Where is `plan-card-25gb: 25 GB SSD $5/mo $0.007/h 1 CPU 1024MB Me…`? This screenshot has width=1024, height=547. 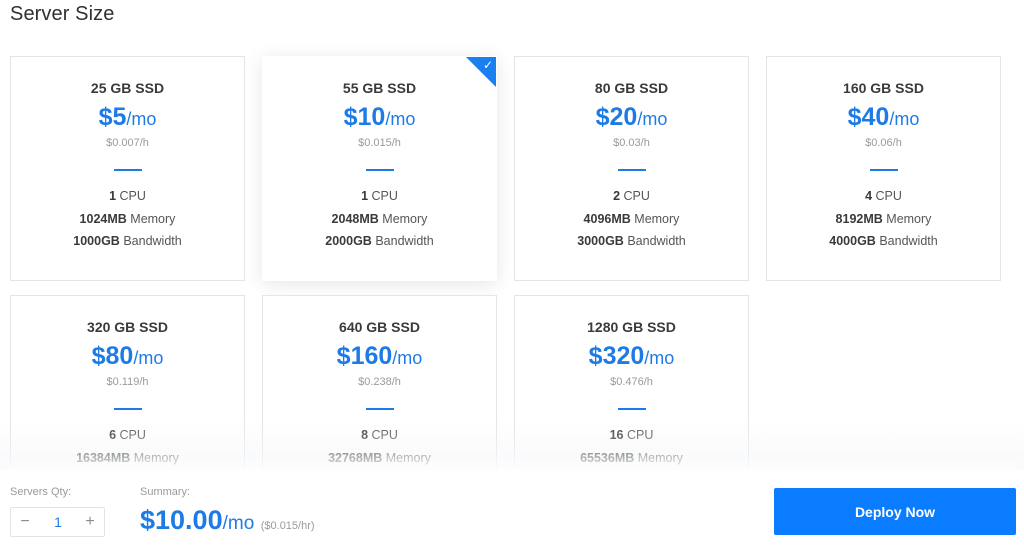
plan-card-25gb: 25 GB SSD $5/mo $0.007/h 1 CPU 1024MB Me… is located at coordinates (127, 168).